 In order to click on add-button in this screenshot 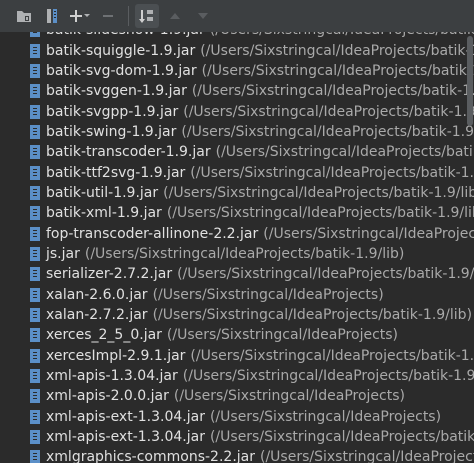, I will do `click(80, 16)`.